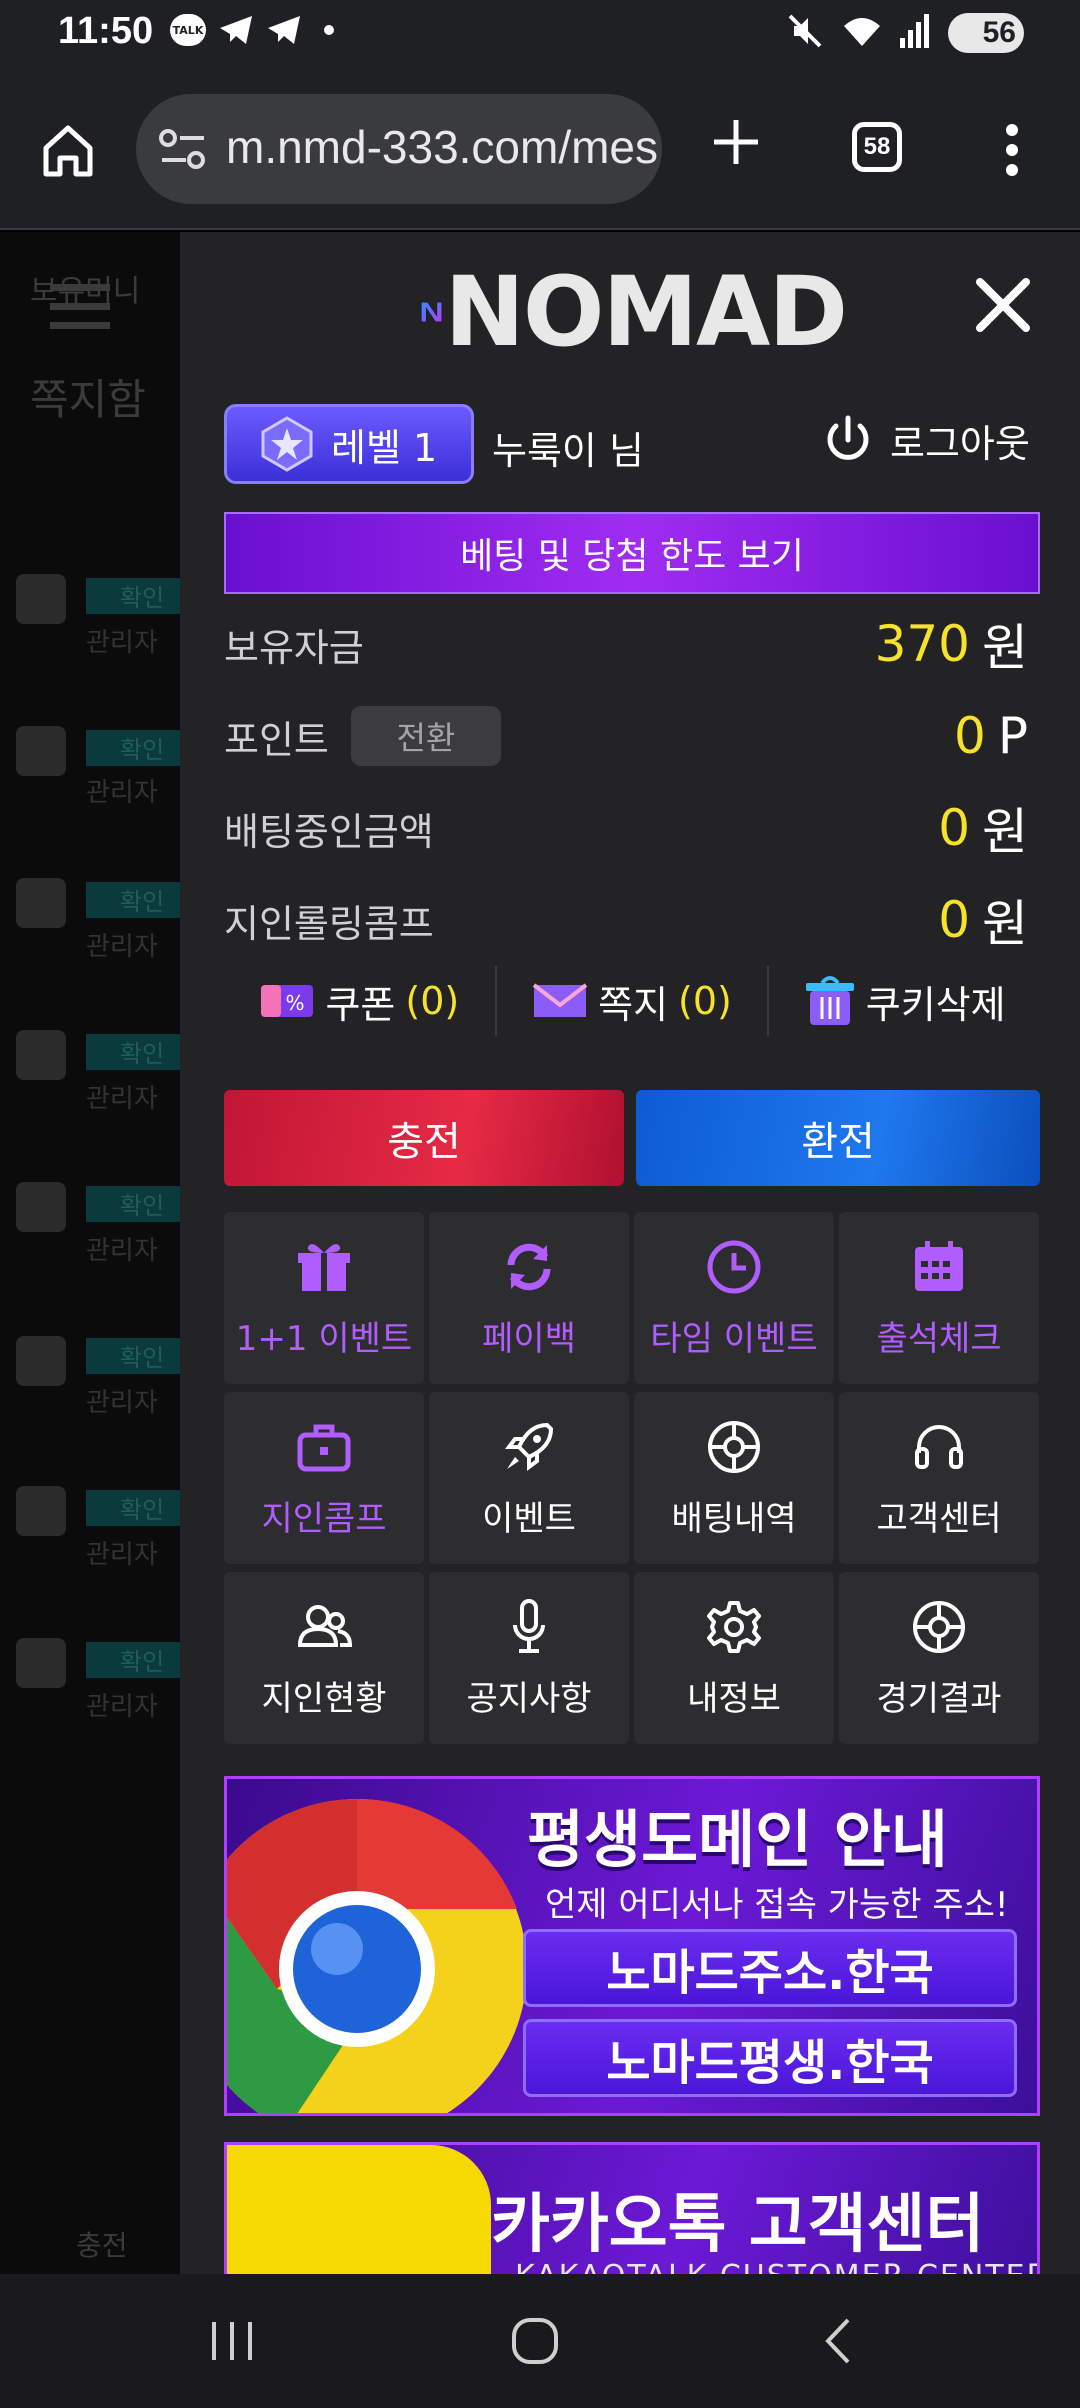  I want to click on kakaotalk-logo-icon, so click(359, 2209).